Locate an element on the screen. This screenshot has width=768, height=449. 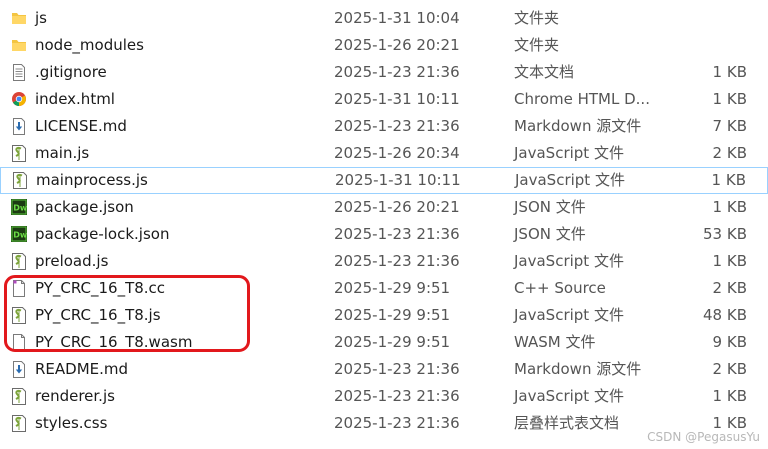
file-row: node_modules 2025-1-26 20:21 文件夹 is located at coordinates (384, 45).